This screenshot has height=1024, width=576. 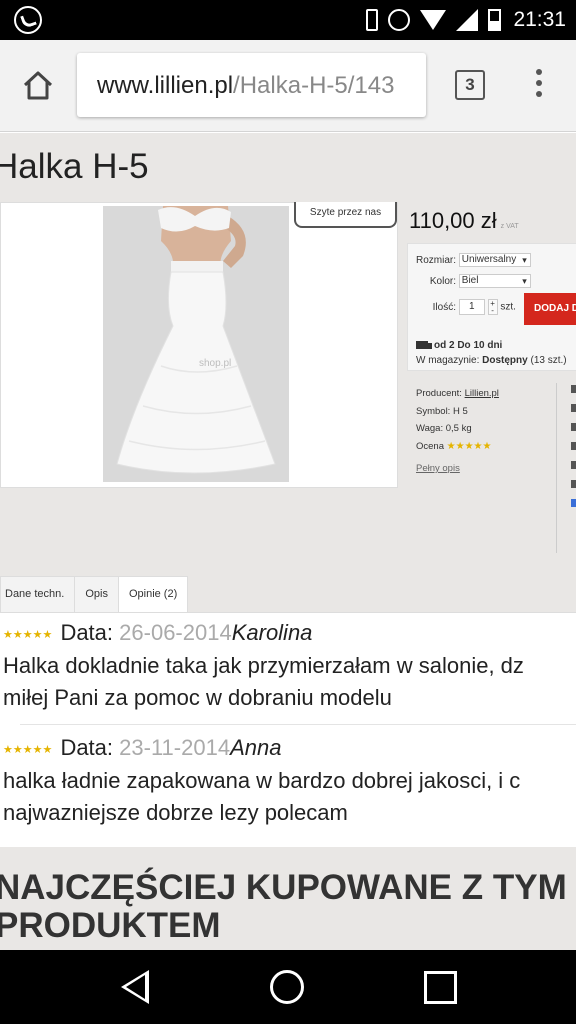 I want to click on recent-apps-icon, so click(x=440, y=987).